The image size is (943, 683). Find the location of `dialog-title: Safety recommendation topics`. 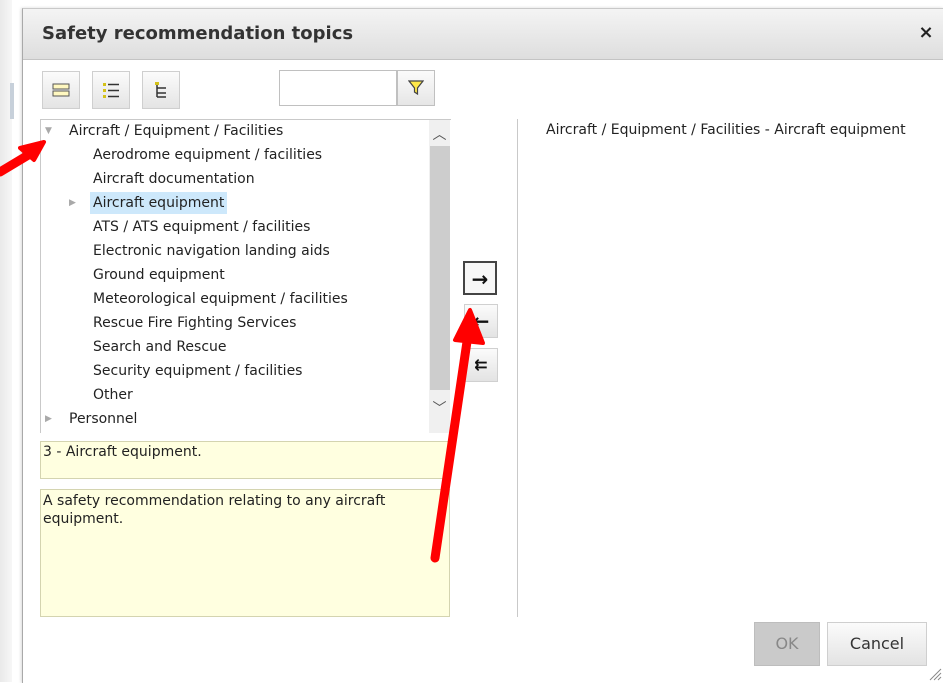

dialog-title: Safety recommendation topics is located at coordinates (198, 33).